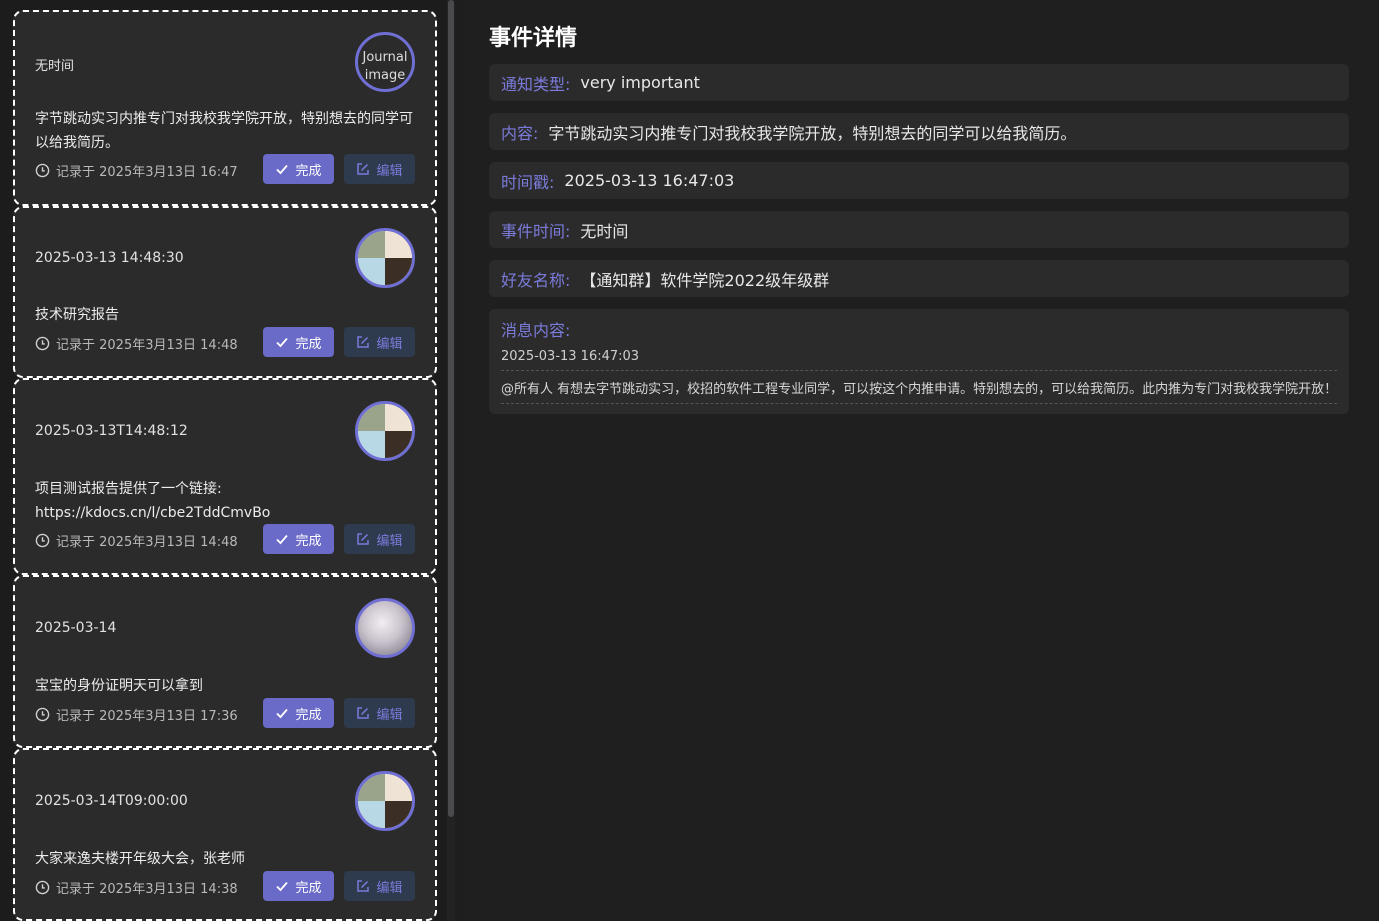  What do you see at coordinates (224, 131) in the screenshot?
I see `event-content: 字节跳动实习内推专门对我校我学院开放，特别想去的同学可以给我简历。` at bounding box center [224, 131].